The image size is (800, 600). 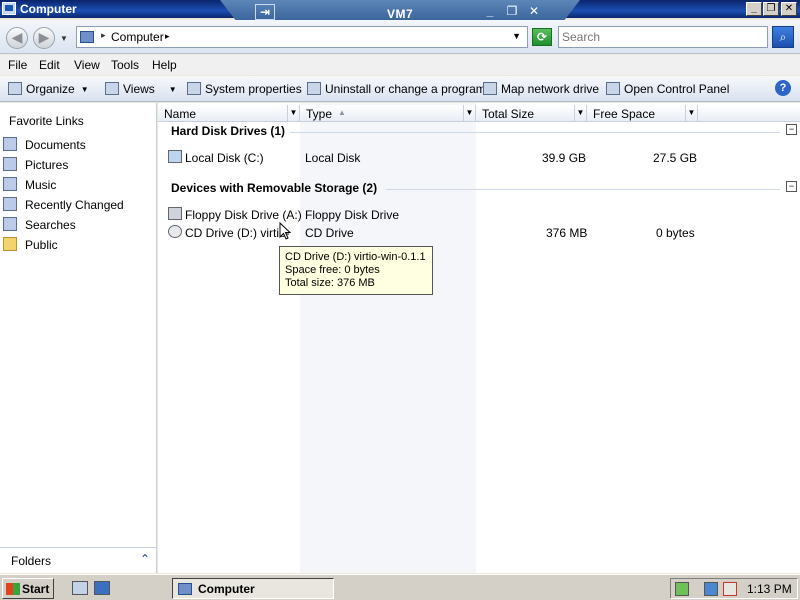 I want to click on views-label: Views, so click(x=139, y=89).